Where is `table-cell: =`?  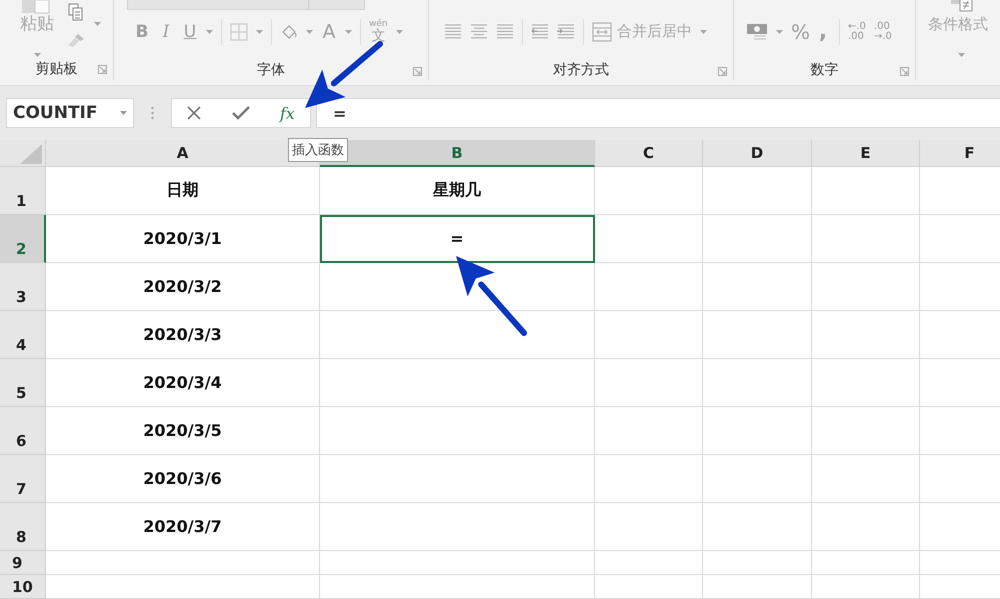 table-cell: = is located at coordinates (457, 239).